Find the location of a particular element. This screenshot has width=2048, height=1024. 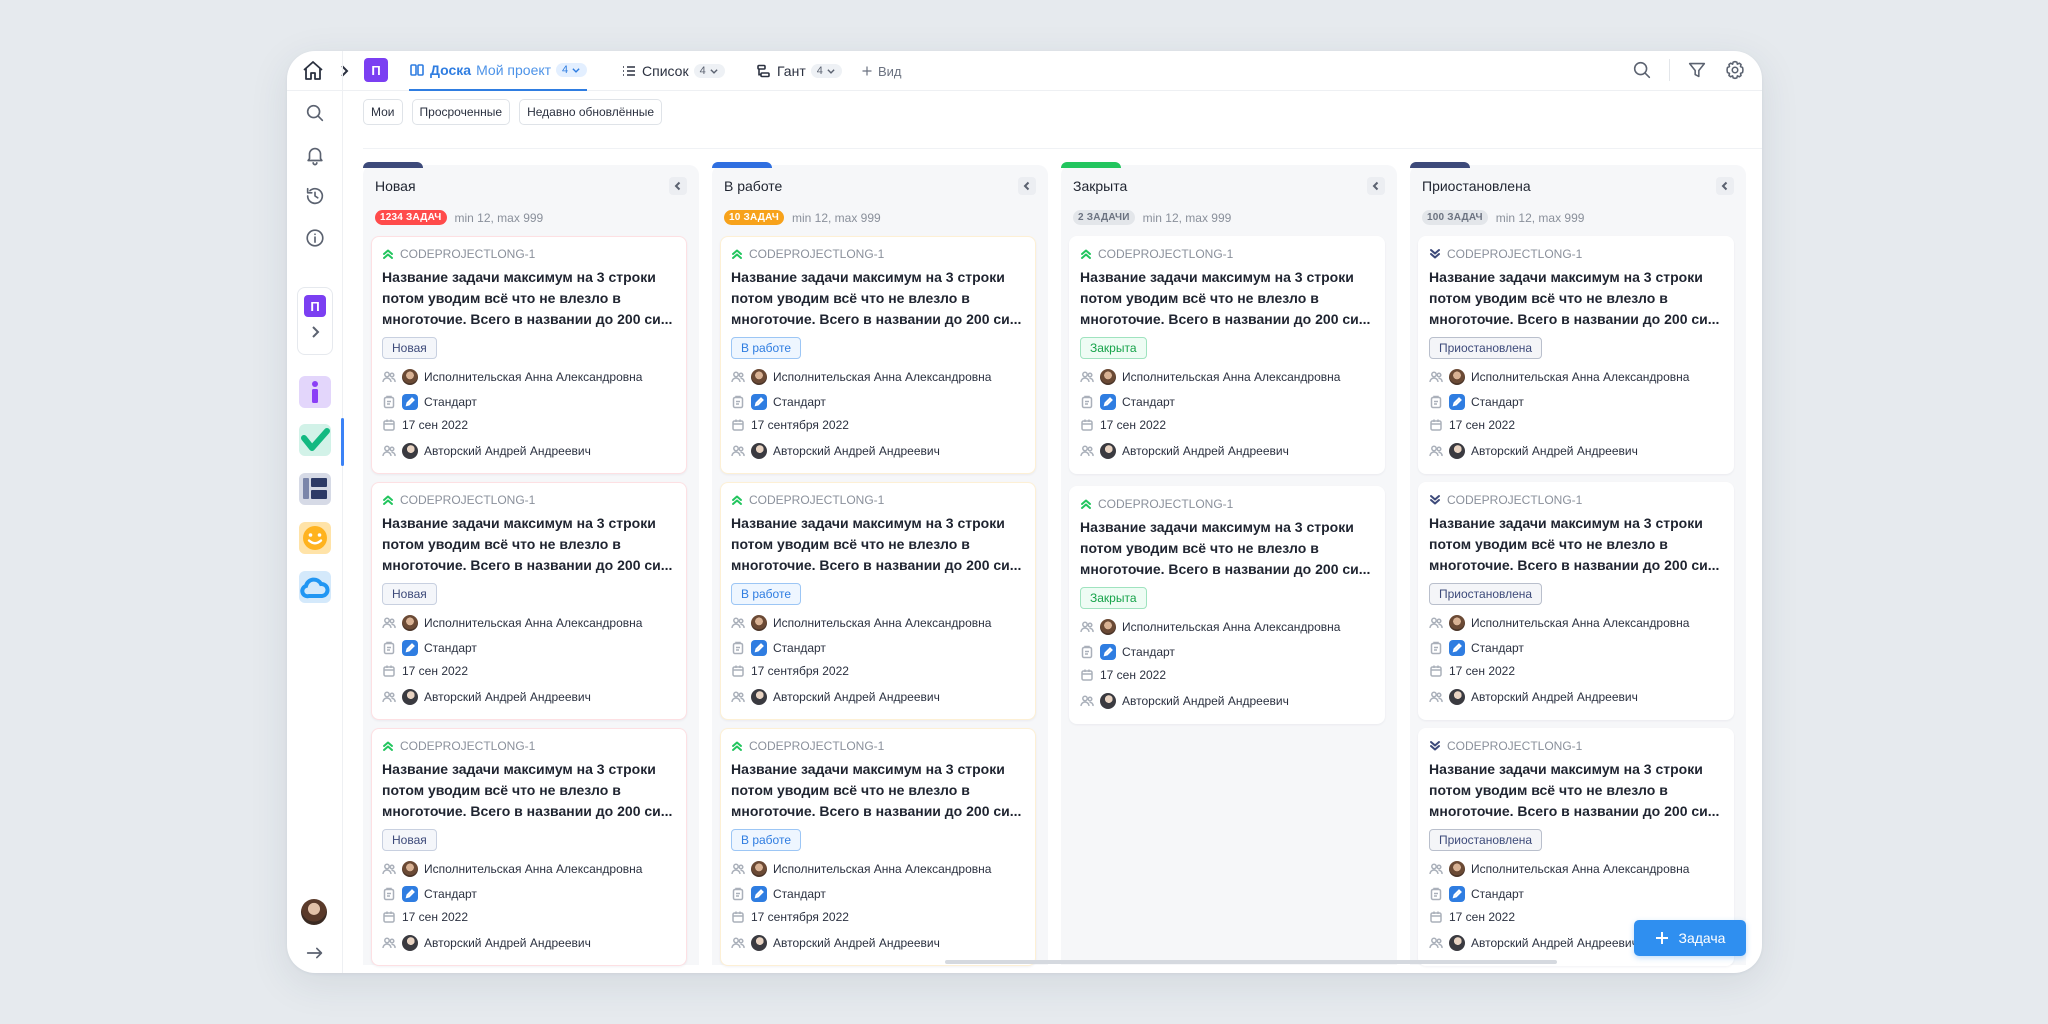

sidebar-project-badge: П is located at coordinates (315, 306).